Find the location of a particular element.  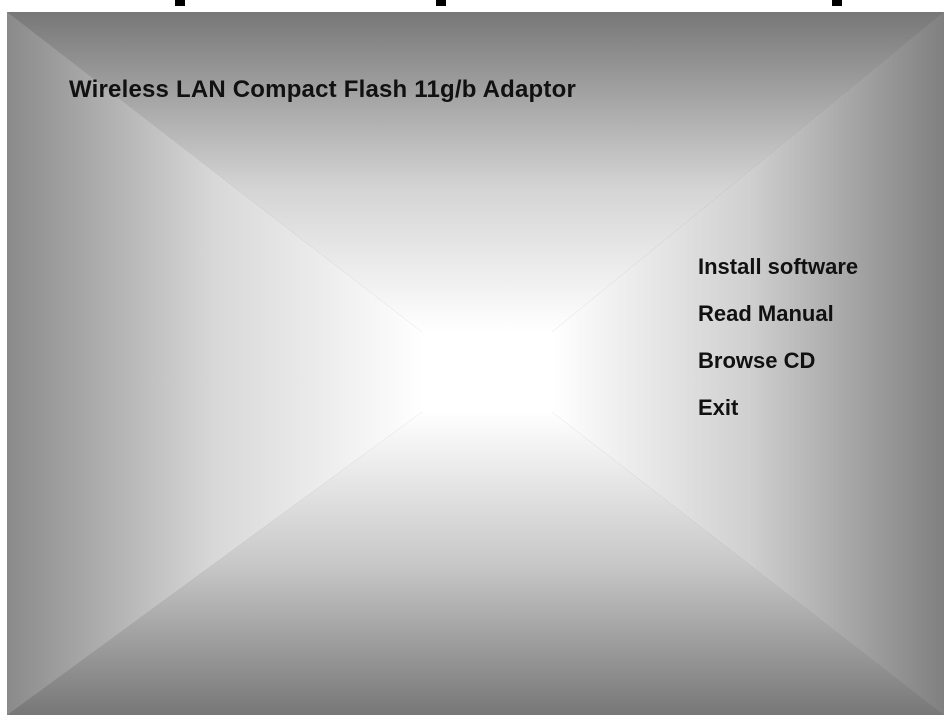

app-title: Wireless LAN Compact Flash 11g/b Adaptor is located at coordinates (322, 89).